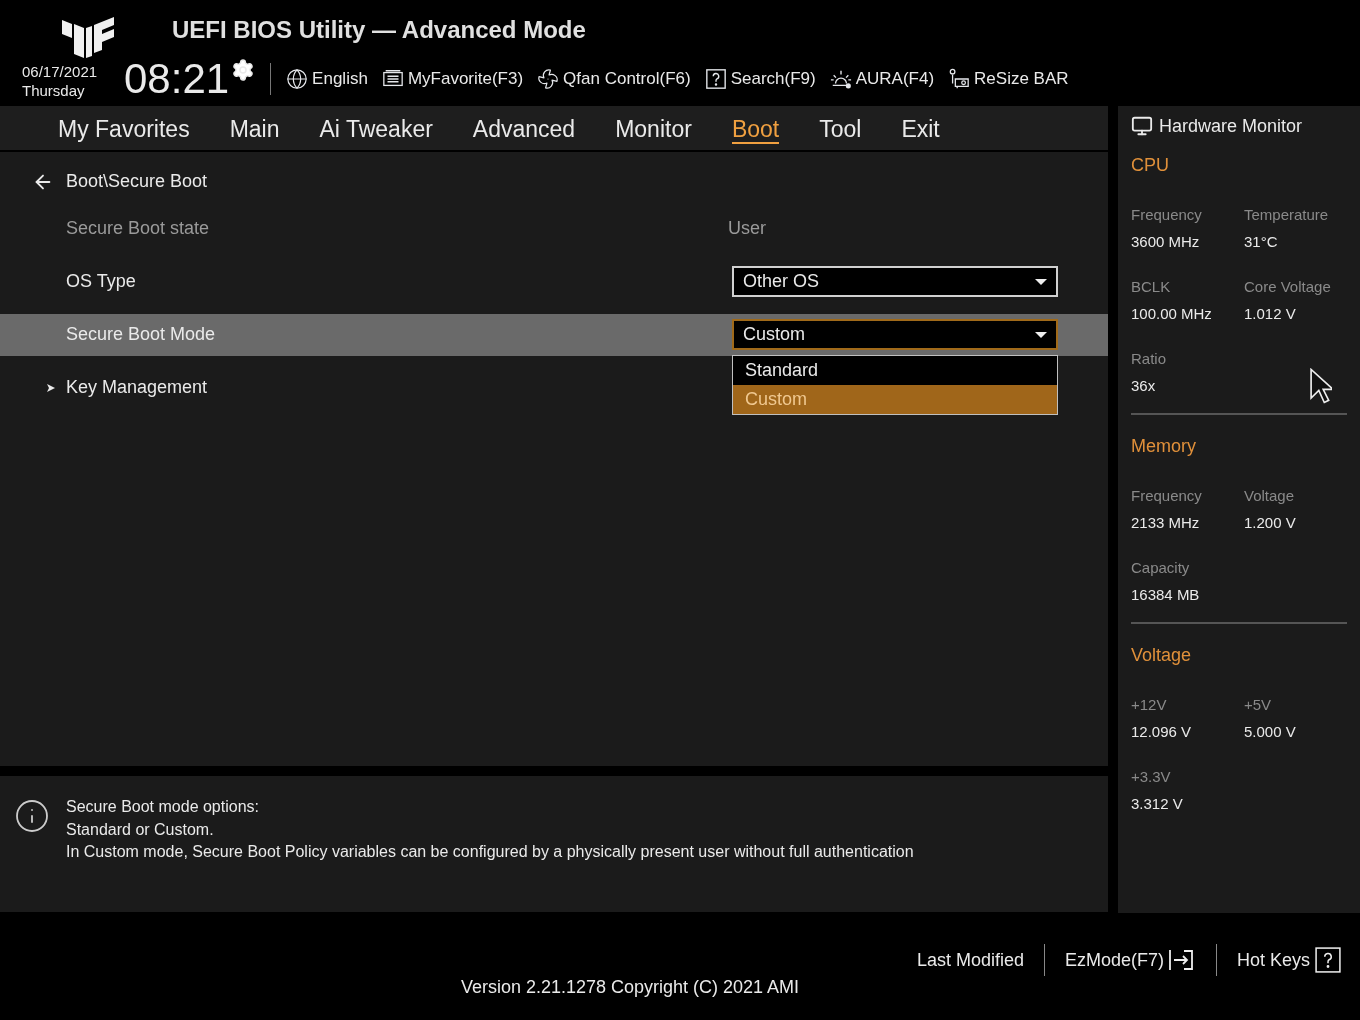  I want to click on metric-value: 5.000 V, so click(1270, 732).